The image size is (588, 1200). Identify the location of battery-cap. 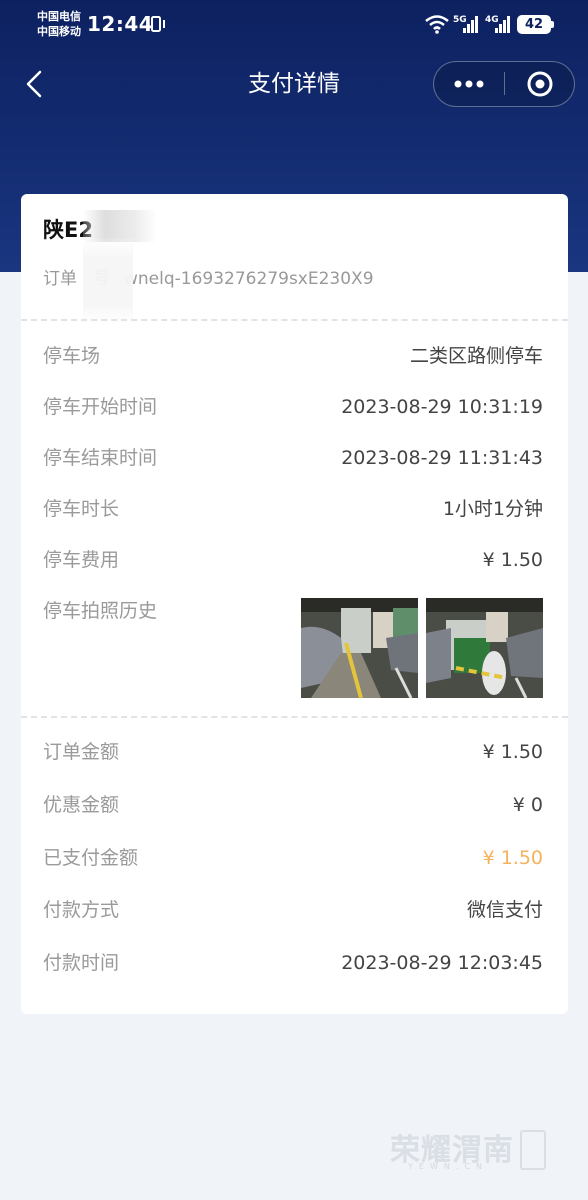
(552, 24).